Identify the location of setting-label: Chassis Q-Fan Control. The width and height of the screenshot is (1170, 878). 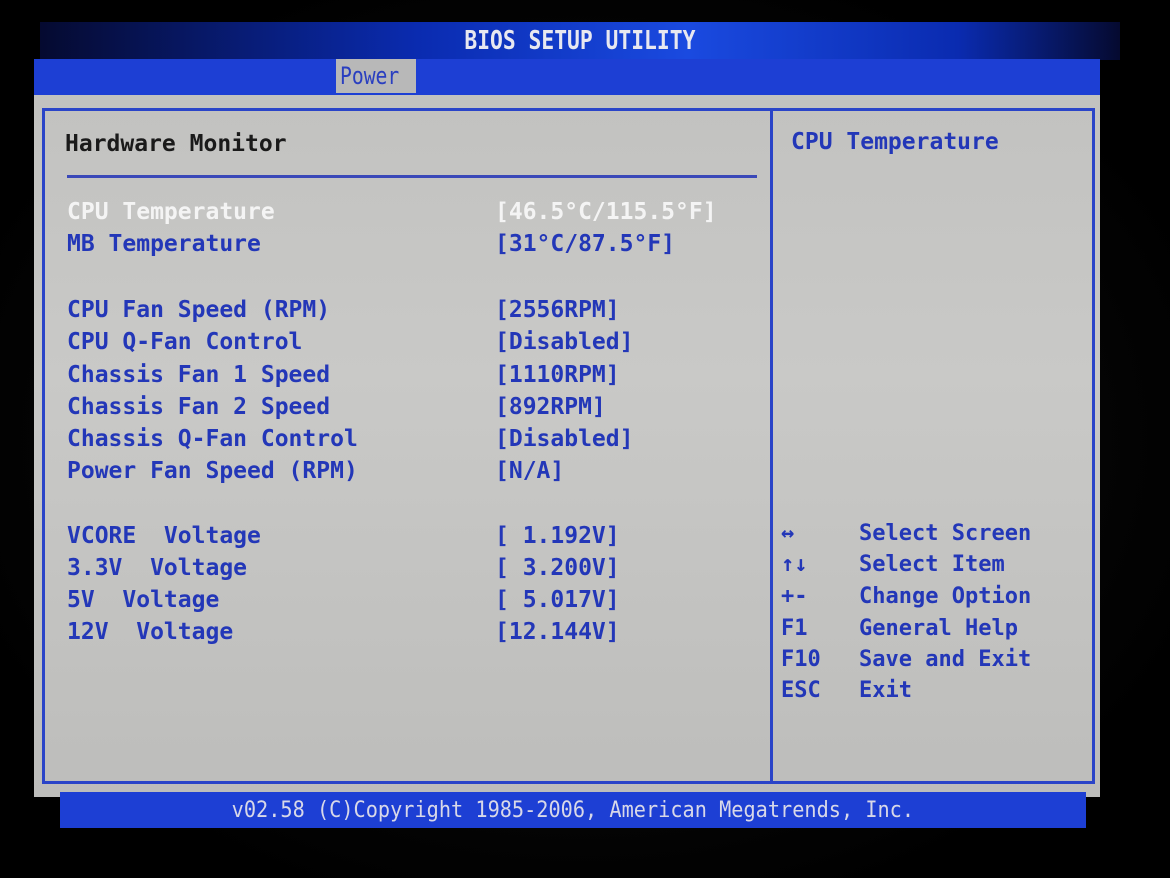
(212, 439).